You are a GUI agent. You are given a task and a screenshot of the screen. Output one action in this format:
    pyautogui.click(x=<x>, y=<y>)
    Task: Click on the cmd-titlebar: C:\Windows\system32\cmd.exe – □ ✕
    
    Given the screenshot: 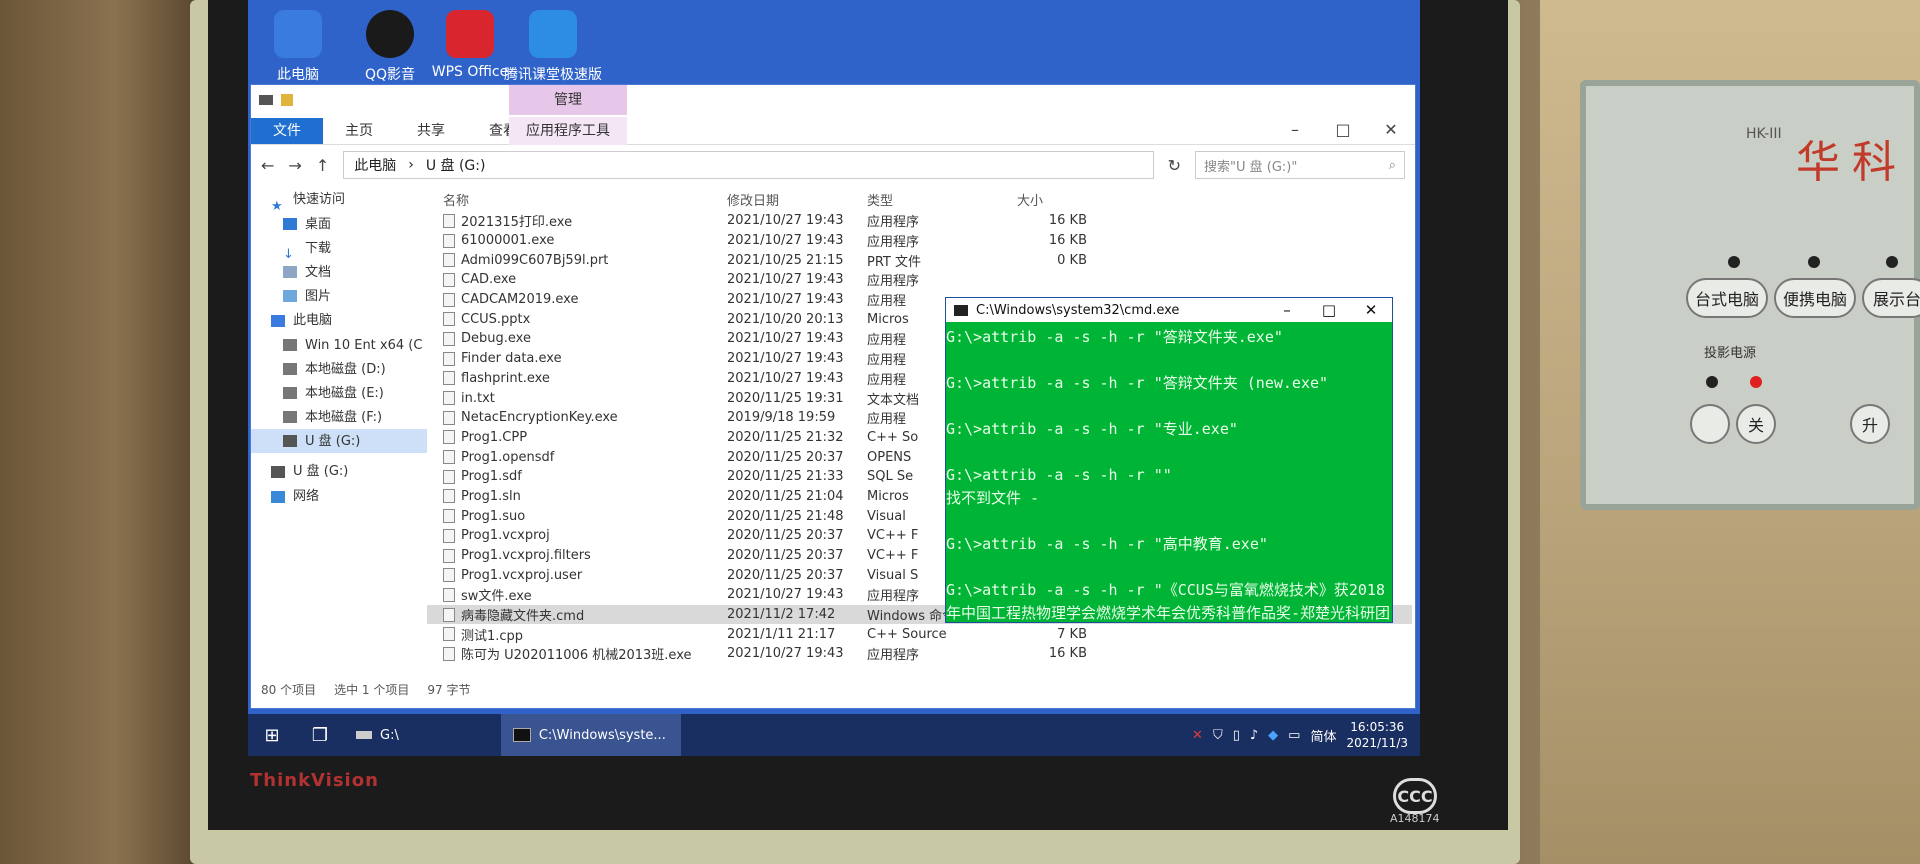 What is the action you would take?
    pyautogui.click(x=1169, y=310)
    